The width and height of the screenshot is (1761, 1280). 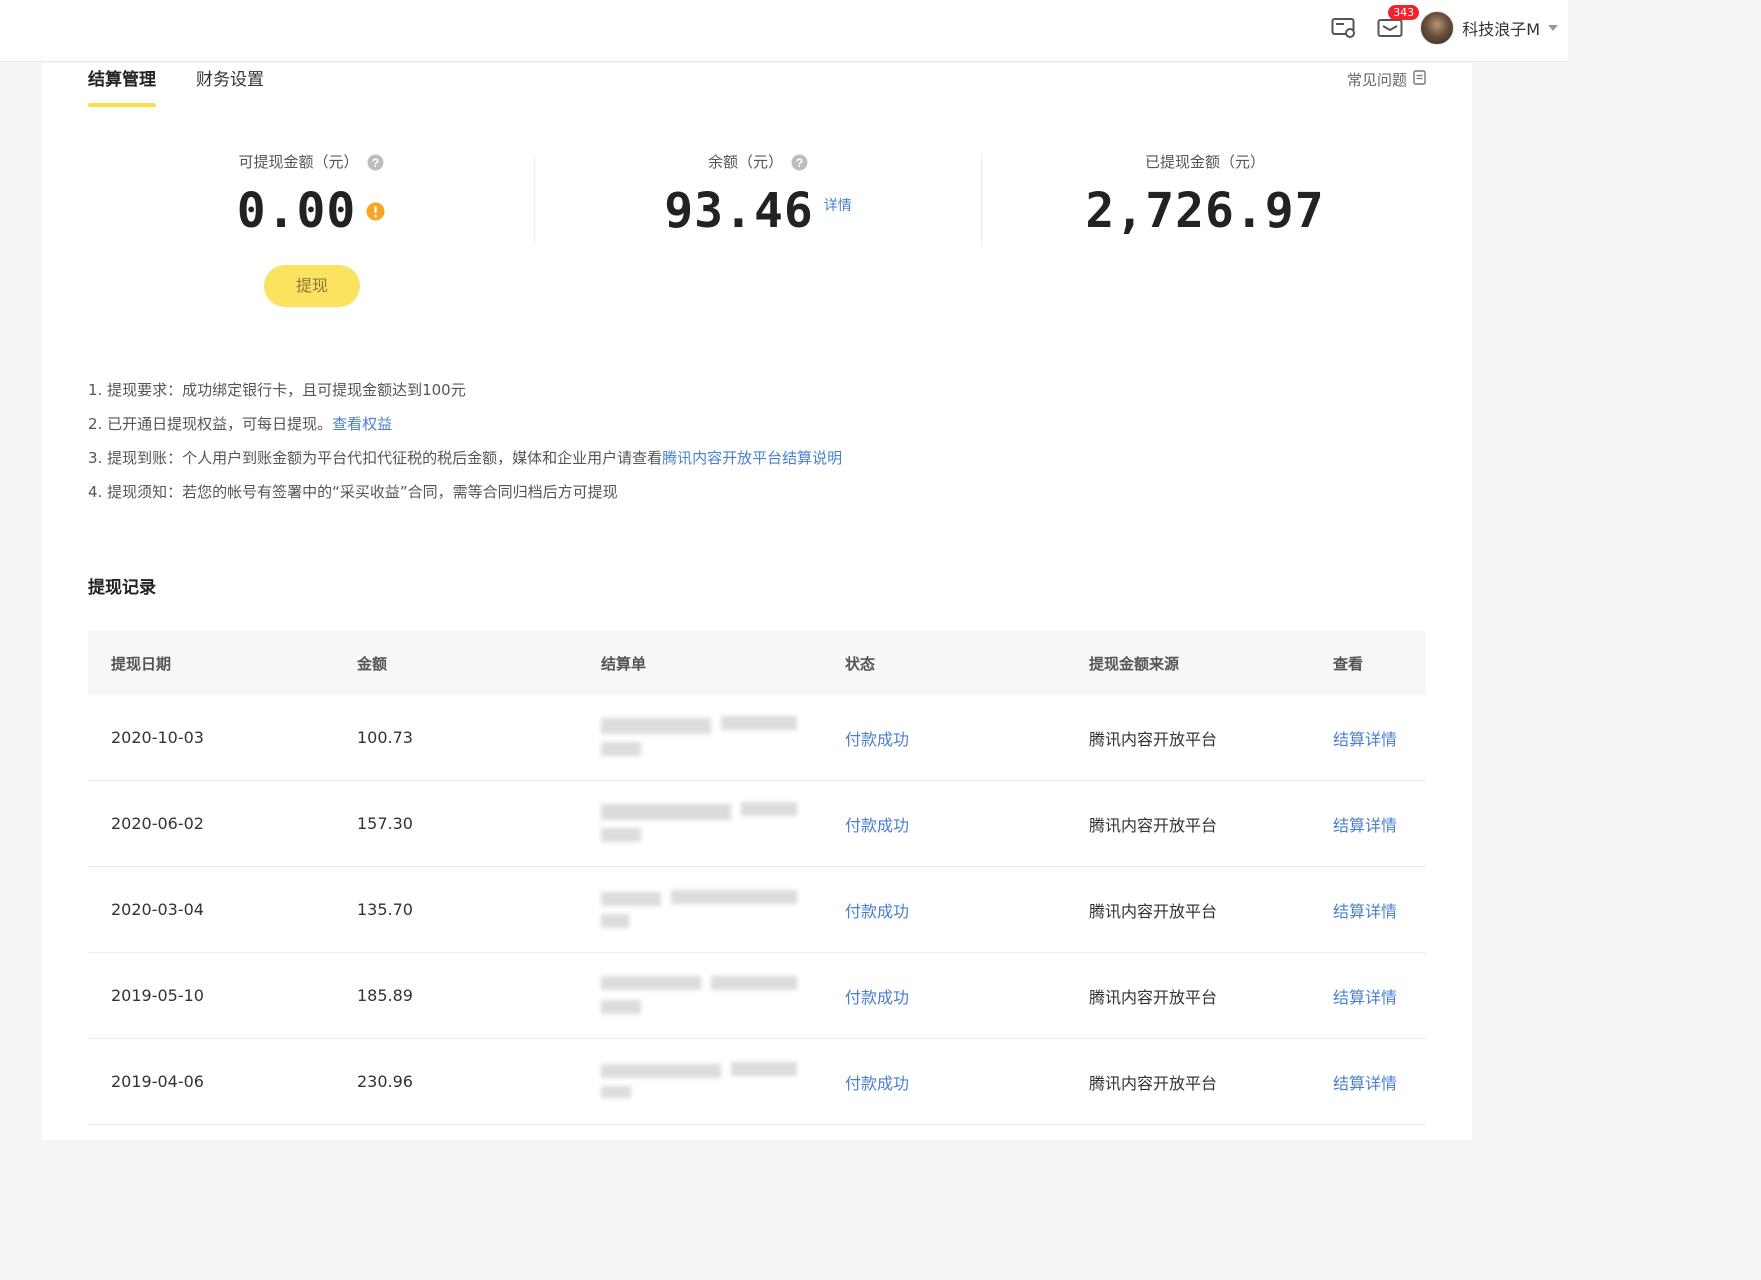 I want to click on row-amount: 135.70, so click(x=385, y=909).